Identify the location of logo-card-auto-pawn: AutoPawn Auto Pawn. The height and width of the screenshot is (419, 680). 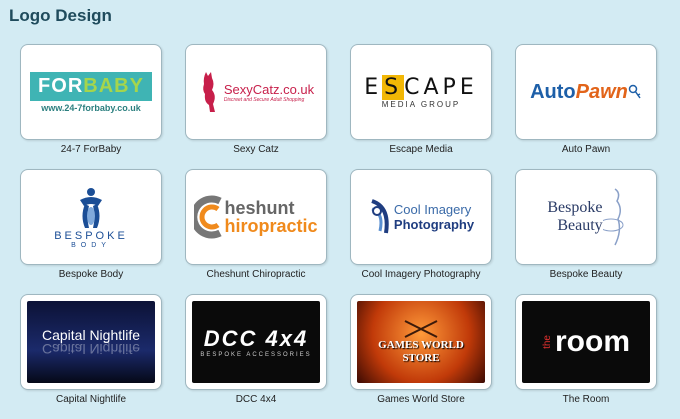
(586, 106).